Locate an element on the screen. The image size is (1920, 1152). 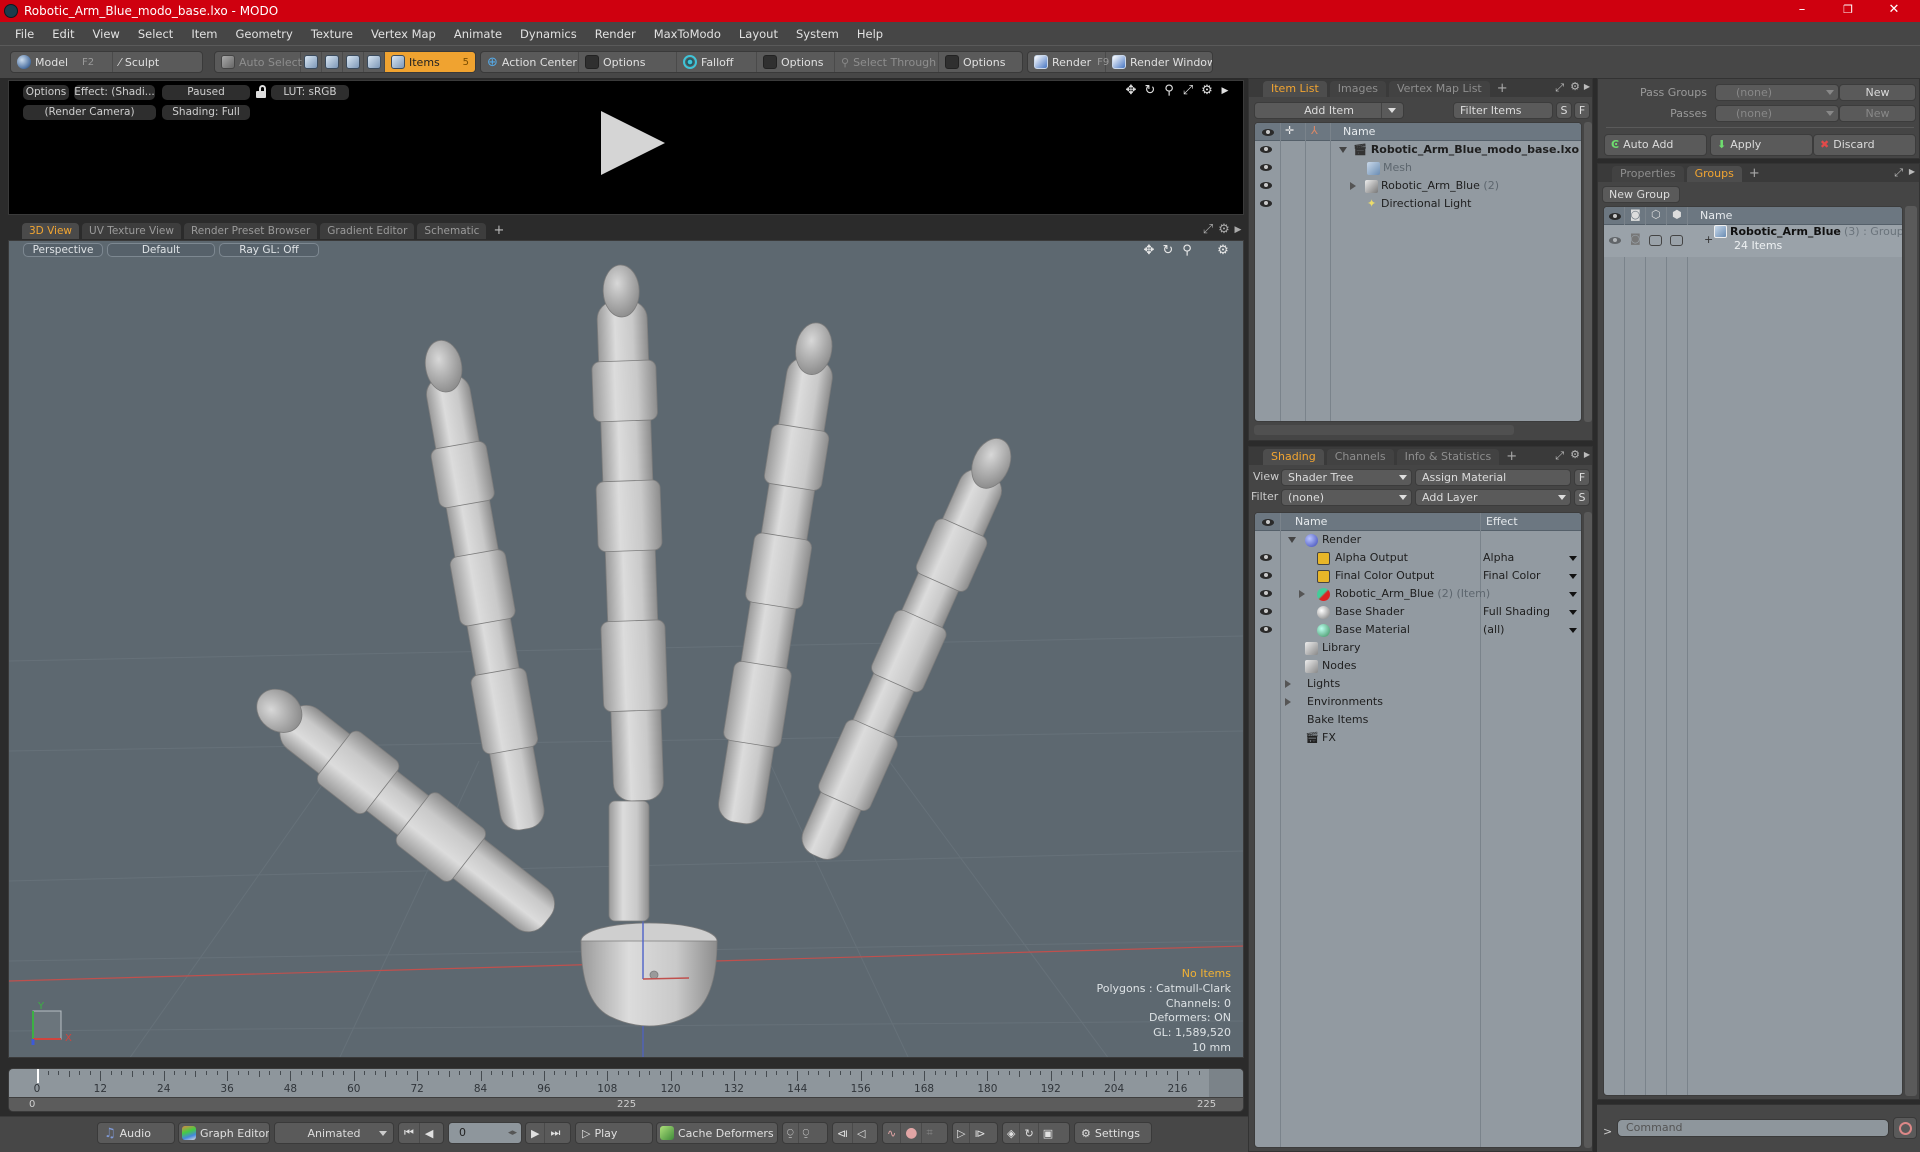
render-toggle-icon: ◙ is located at coordinates (1635, 239).